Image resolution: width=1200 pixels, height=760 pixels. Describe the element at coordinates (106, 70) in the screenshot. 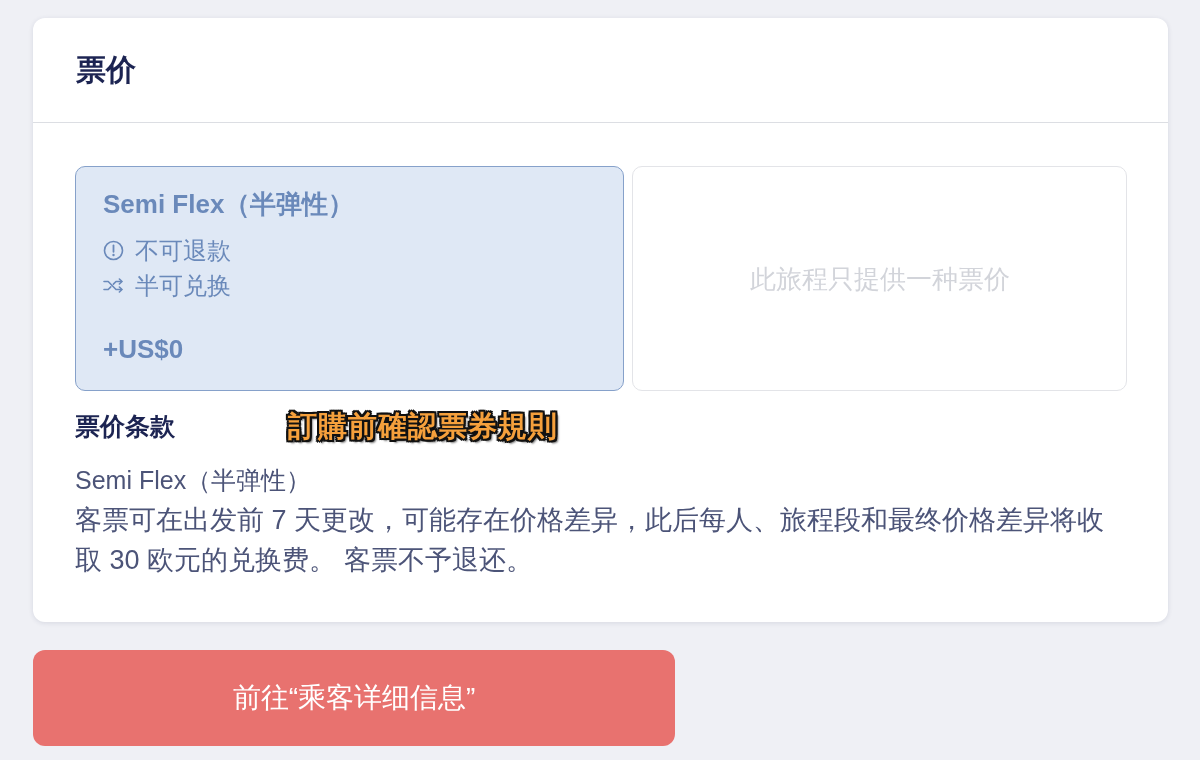

I see `panel-title: 票价` at that location.